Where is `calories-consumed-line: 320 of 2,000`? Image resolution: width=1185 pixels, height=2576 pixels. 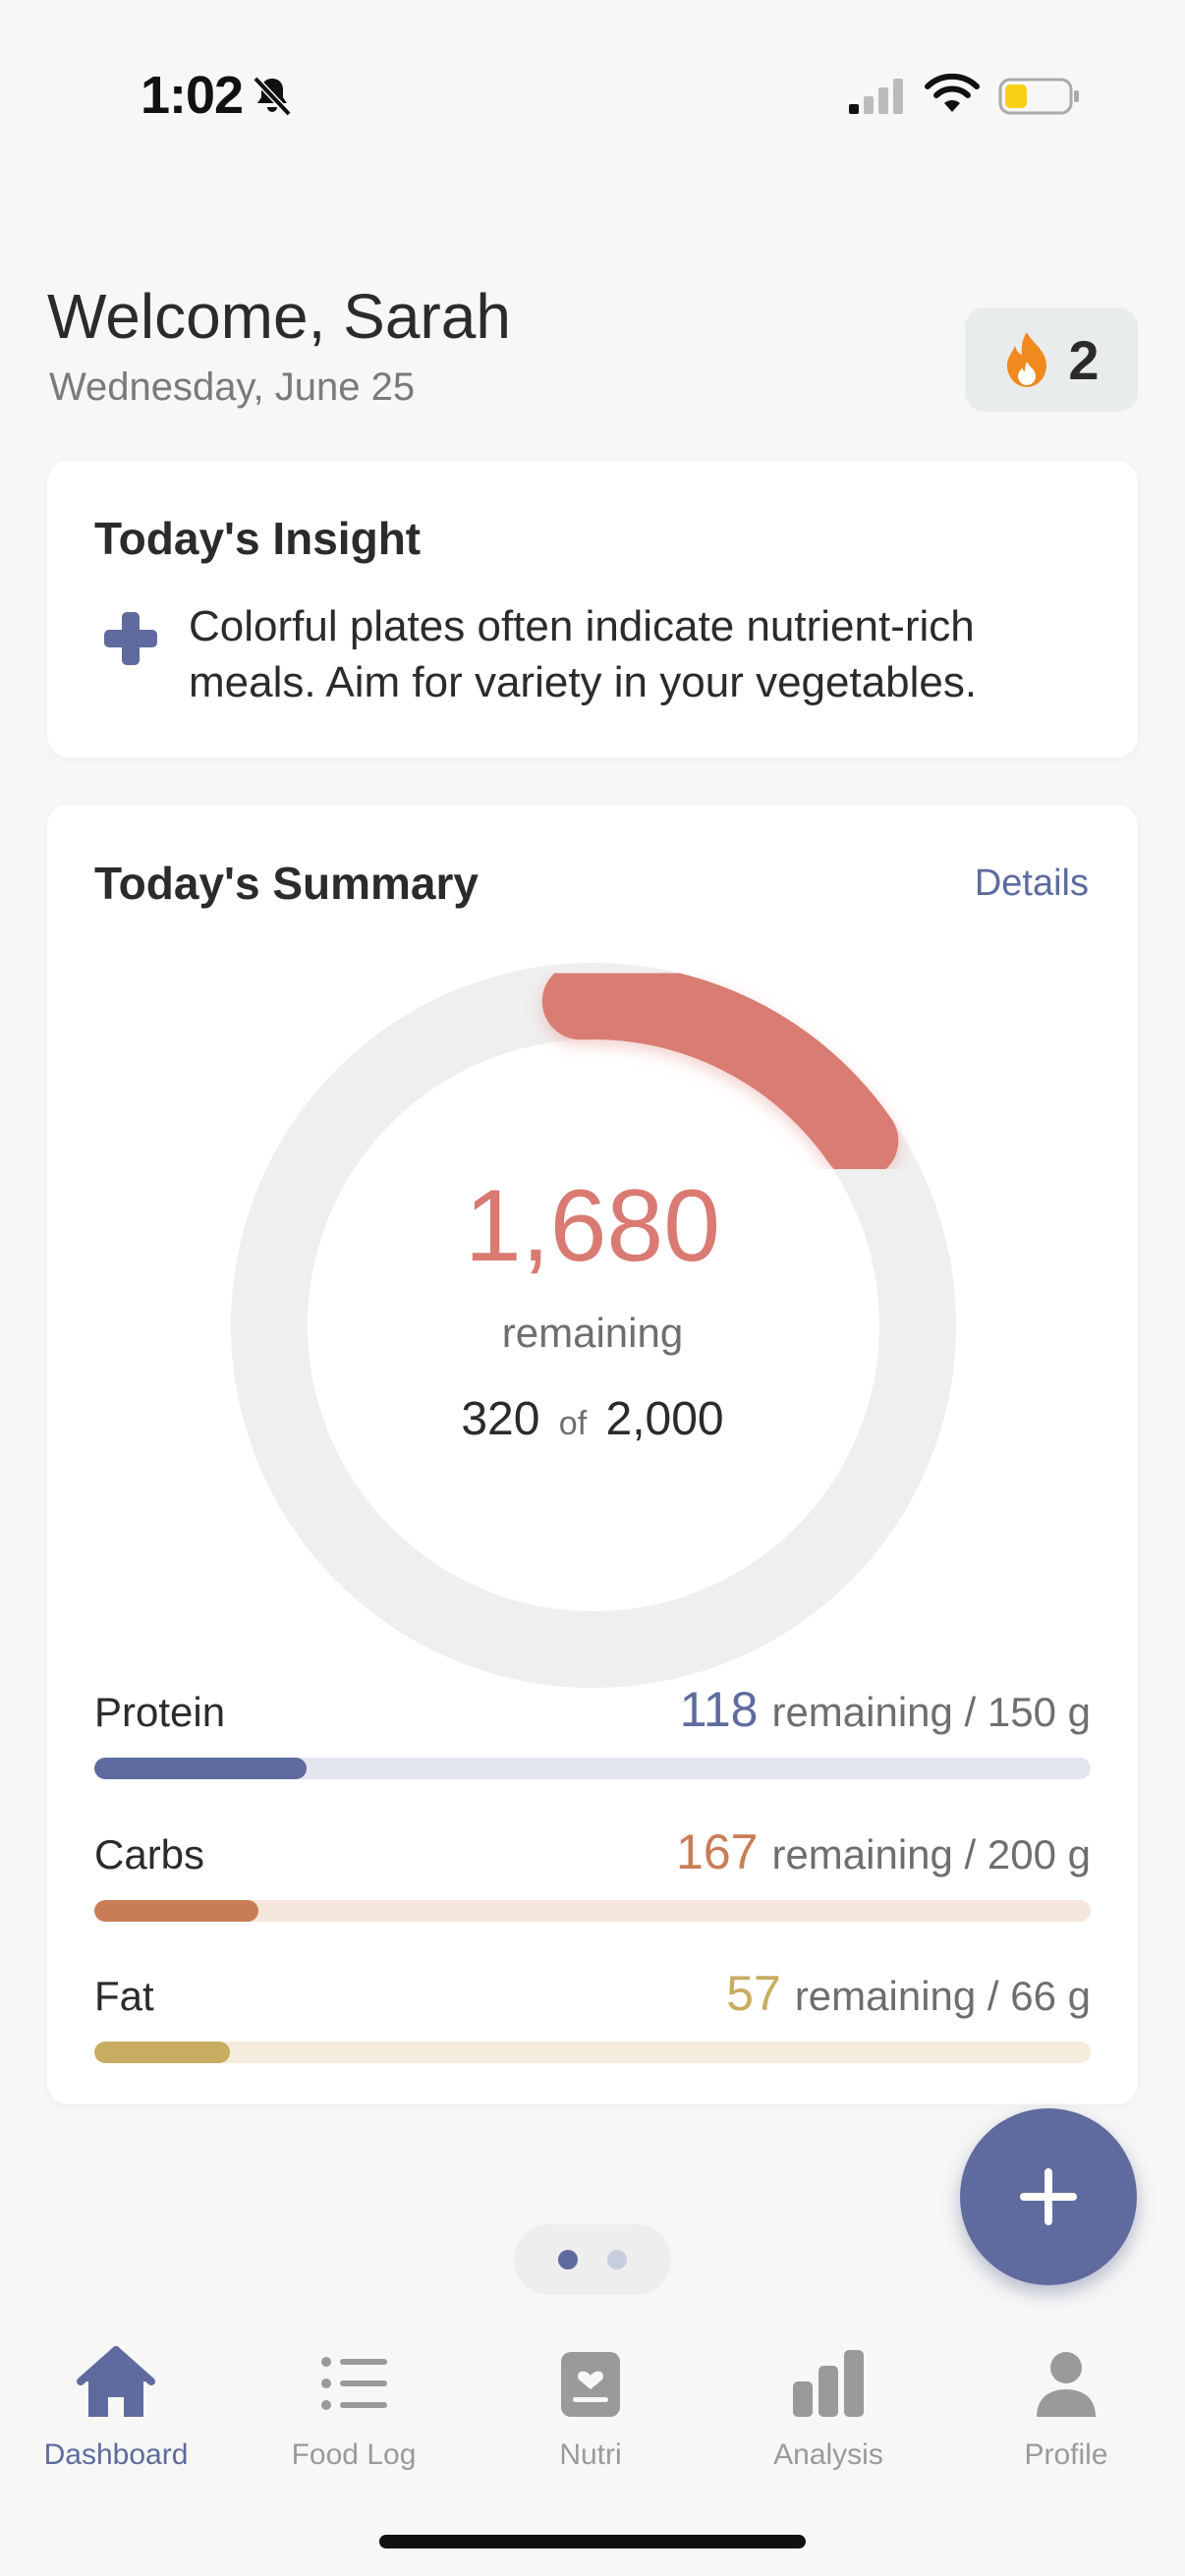
calories-consumed-line: 320 of 2,000 is located at coordinates (592, 1419).